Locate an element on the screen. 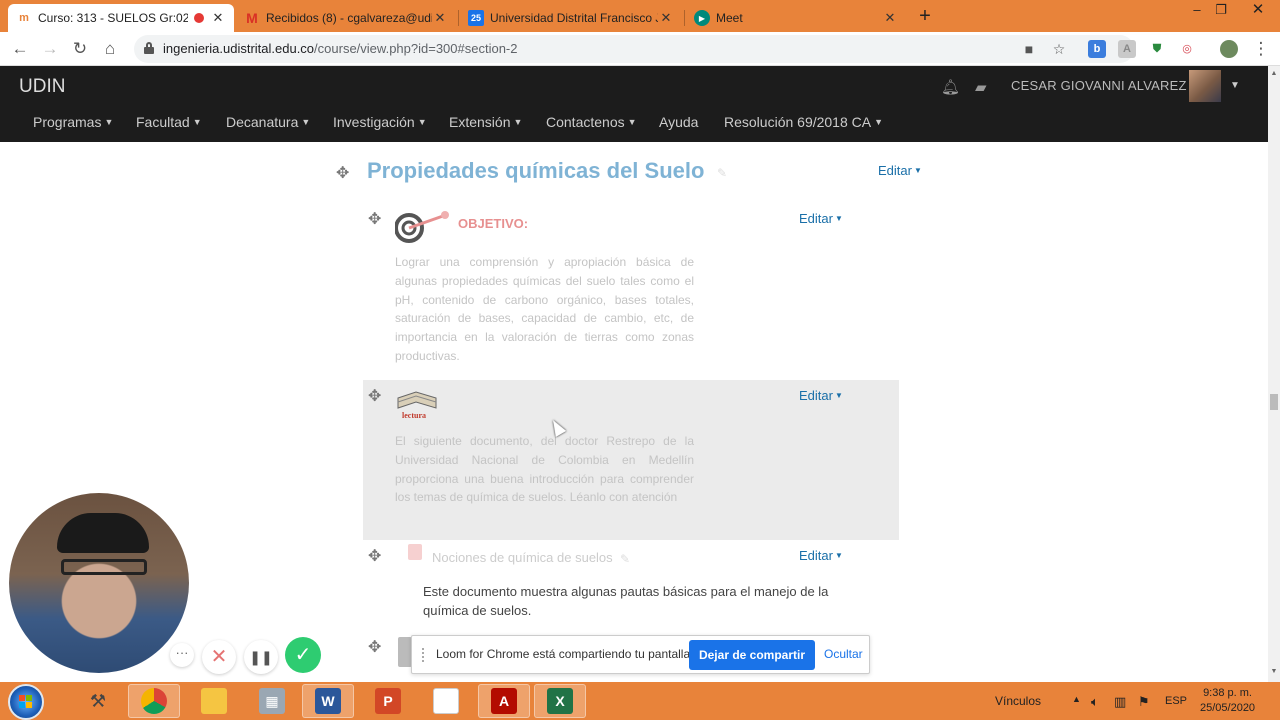 The width and height of the screenshot is (1280, 720). taskbar-chrome-app is located at coordinates (154, 701).